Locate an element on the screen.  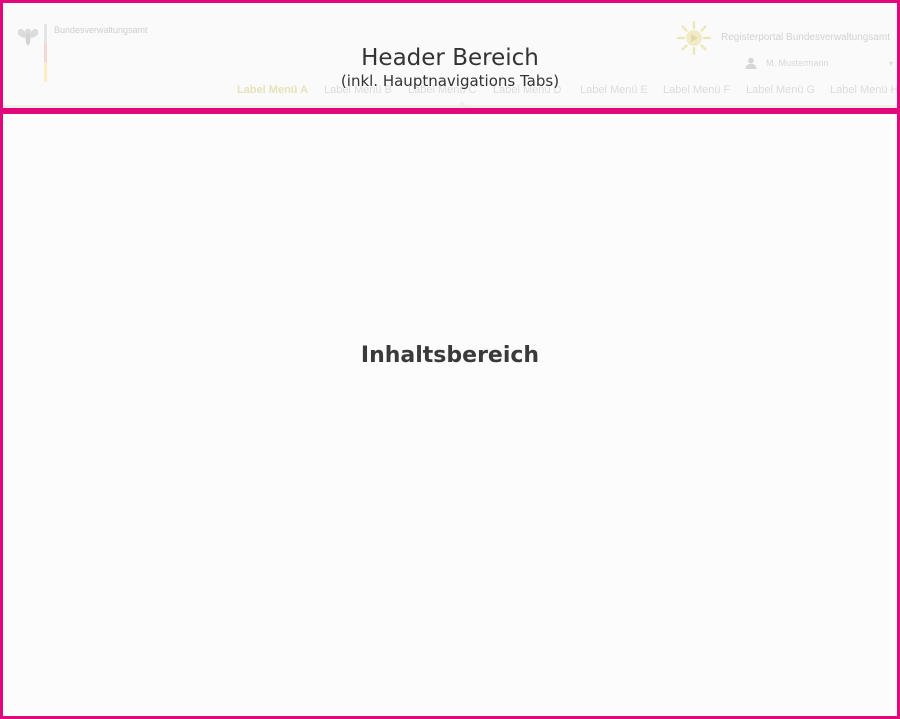
agency-name: Bundesverwaltungsamt is located at coordinates (101, 30).